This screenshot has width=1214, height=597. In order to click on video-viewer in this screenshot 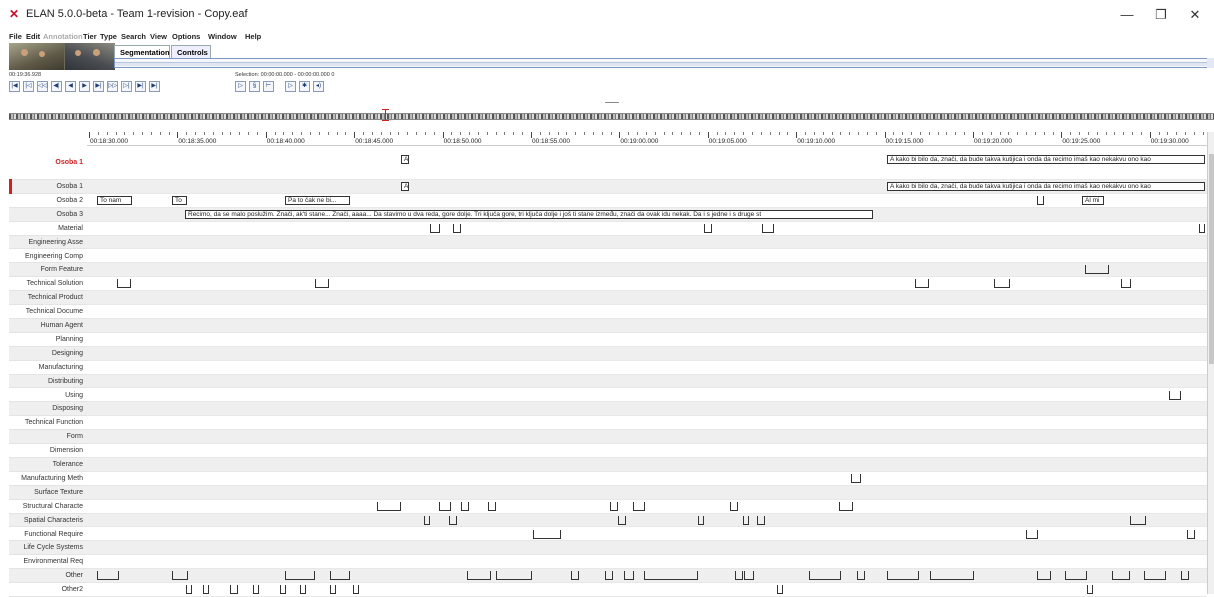, I will do `click(62, 56)`.